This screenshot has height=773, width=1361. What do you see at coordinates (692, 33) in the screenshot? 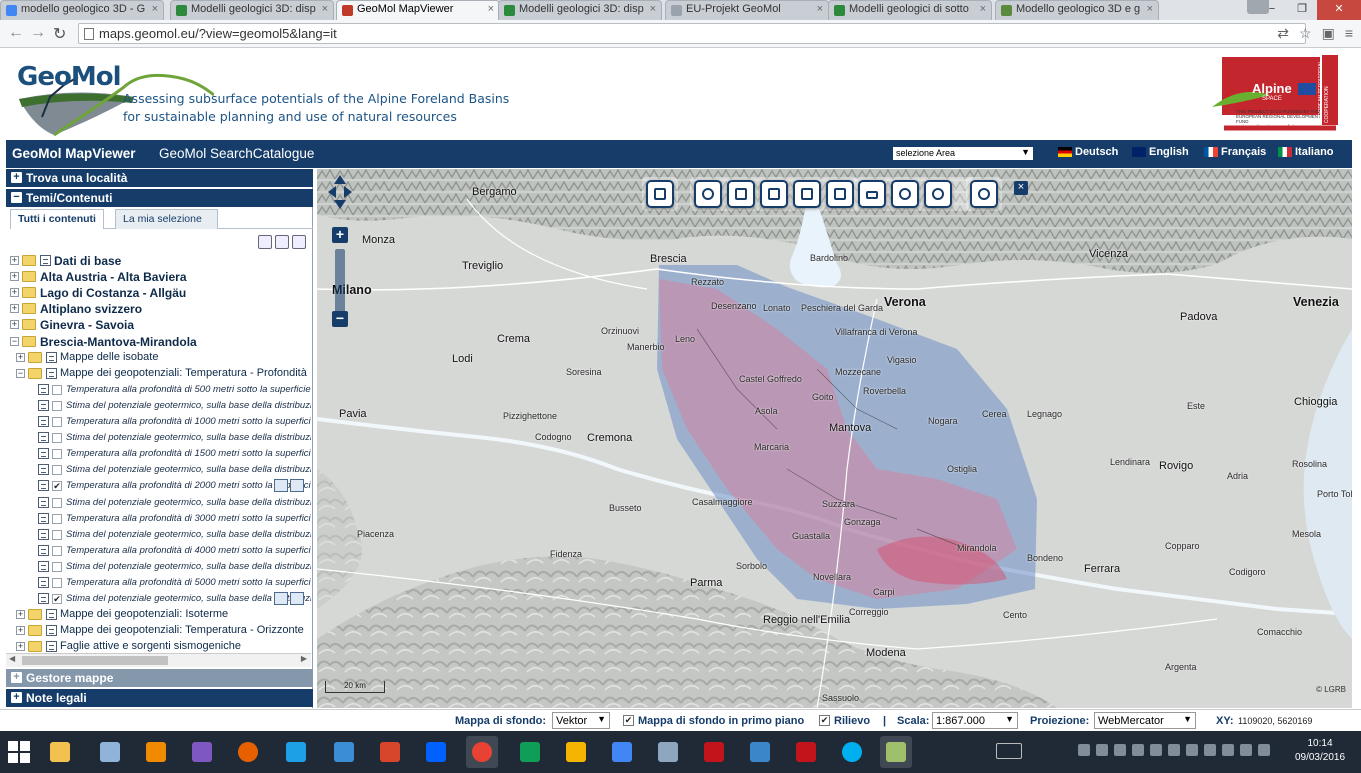
I see `address-bar: maps.geomol.eu/?view=geomol5&lang=it` at bounding box center [692, 33].